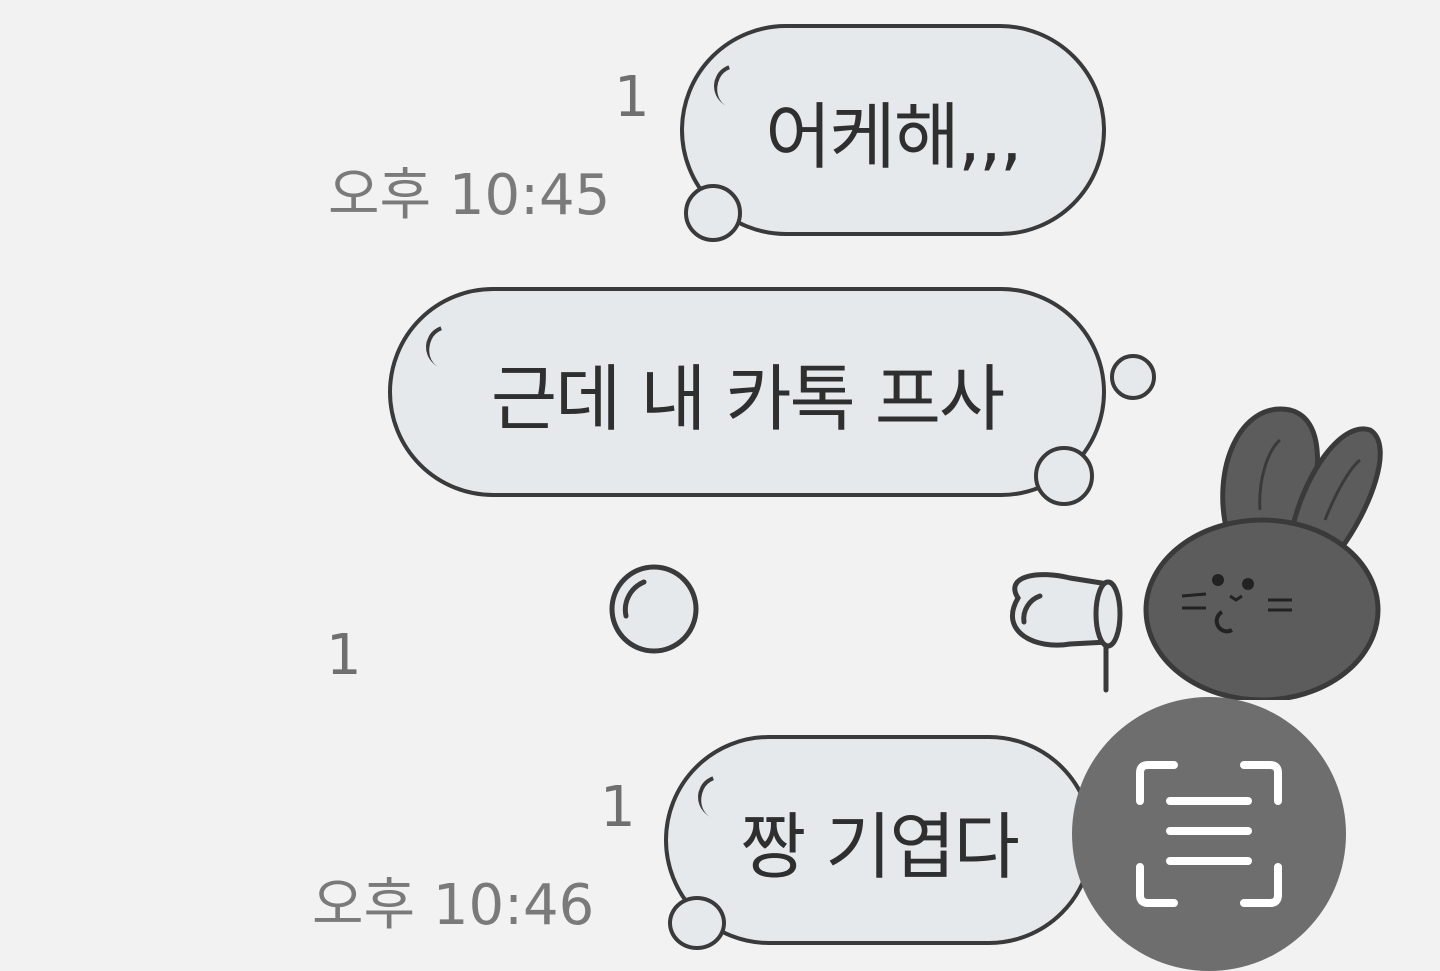 This screenshot has height=971, width=1440. What do you see at coordinates (469, 195) in the screenshot?
I see `message-timestamp: 오후 10:45` at bounding box center [469, 195].